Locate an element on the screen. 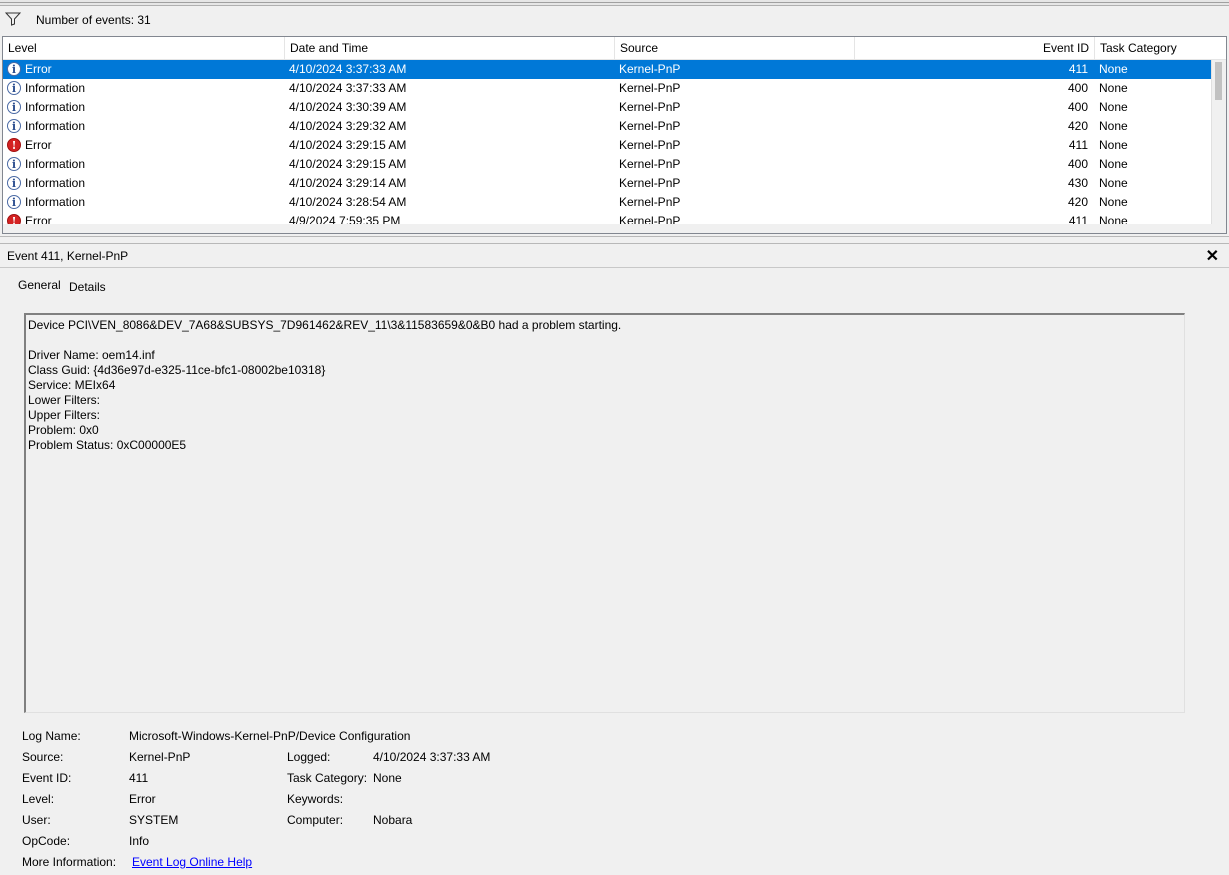 The image size is (1229, 875). event-count-label: Number of events: 31 is located at coordinates (93, 20).